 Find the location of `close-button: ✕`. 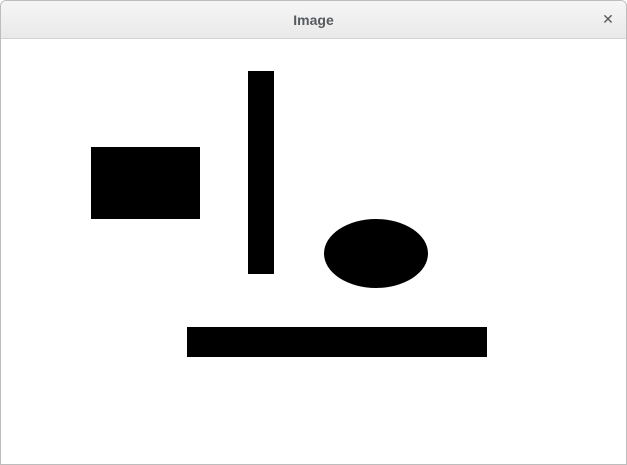

close-button: ✕ is located at coordinates (608, 20).